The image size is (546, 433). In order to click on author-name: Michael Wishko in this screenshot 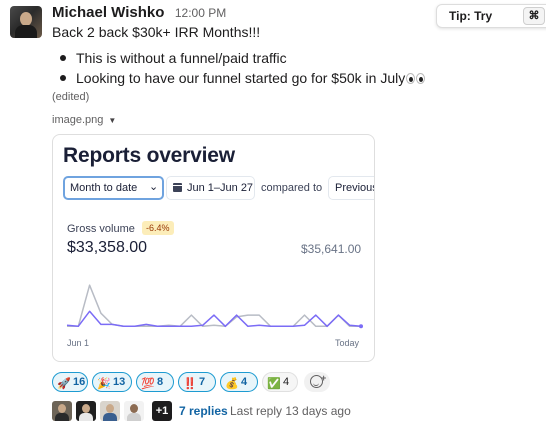, I will do `click(108, 12)`.